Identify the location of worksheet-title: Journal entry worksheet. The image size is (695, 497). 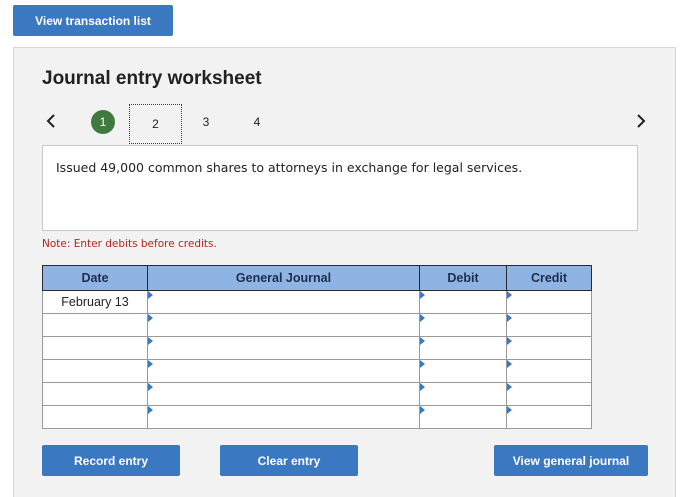
(152, 78).